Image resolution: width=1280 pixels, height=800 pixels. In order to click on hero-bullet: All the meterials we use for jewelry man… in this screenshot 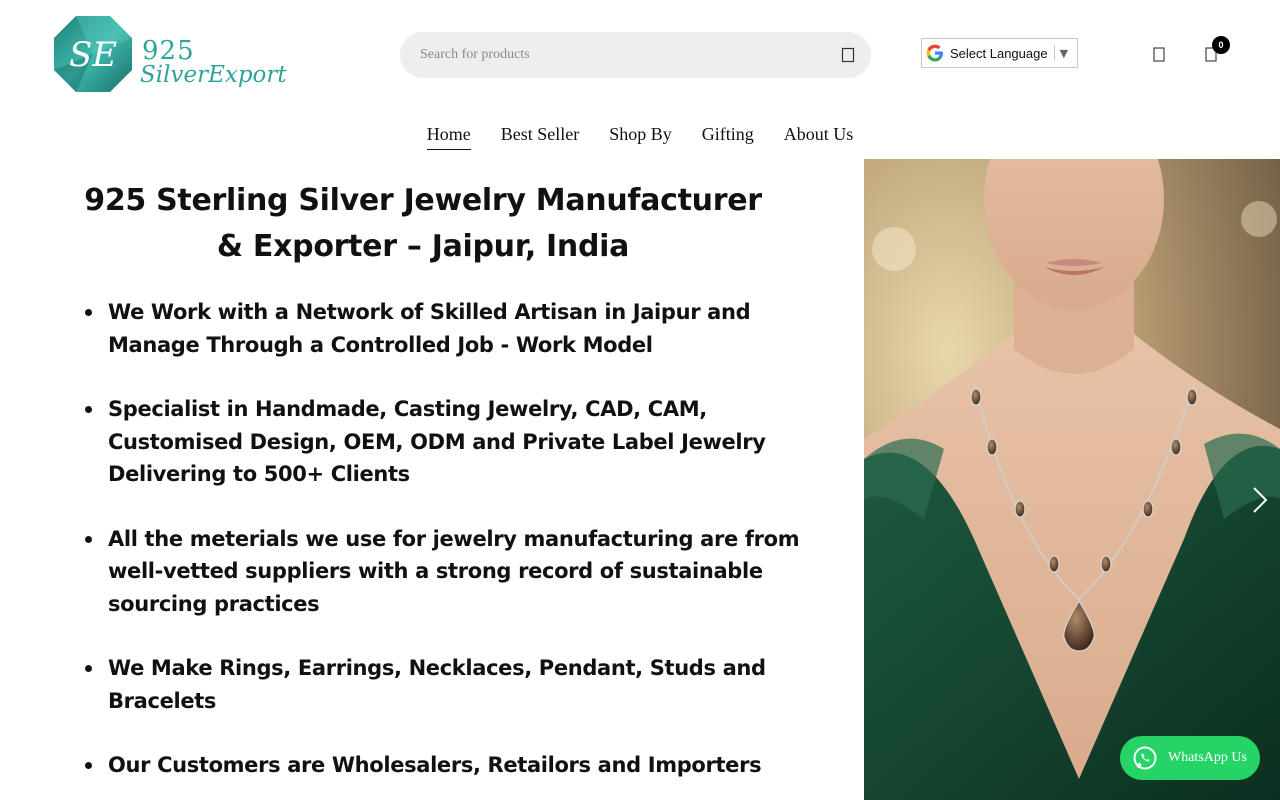, I will do `click(460, 572)`.